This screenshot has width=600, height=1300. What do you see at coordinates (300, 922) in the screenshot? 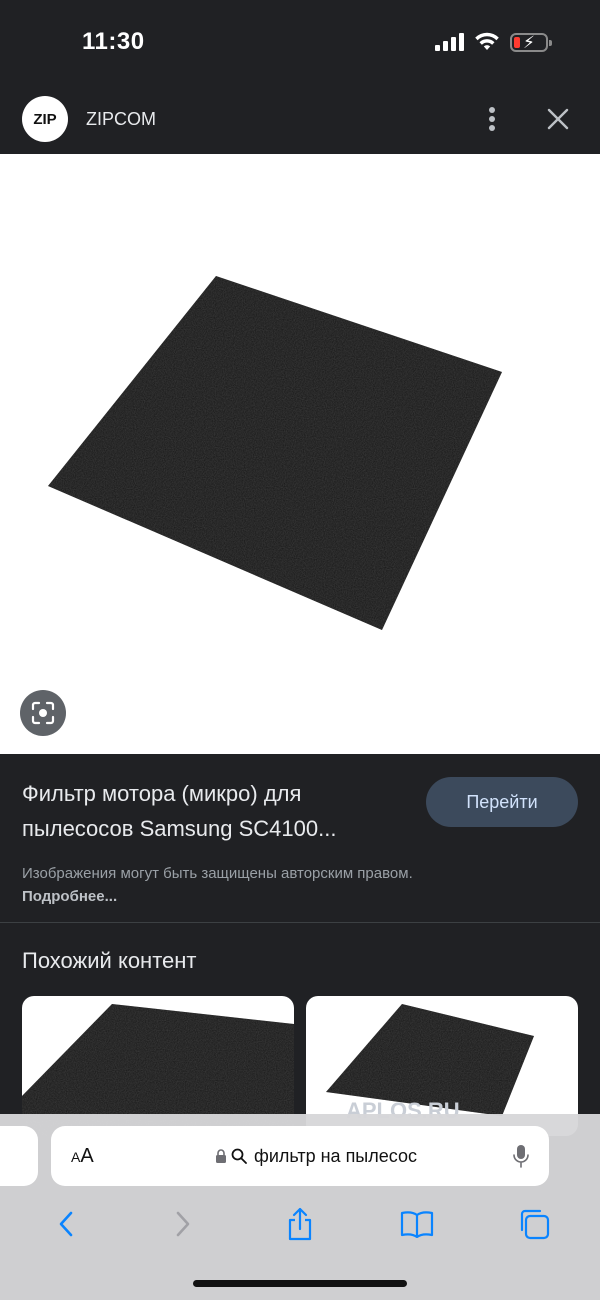
I see `divider` at bounding box center [300, 922].